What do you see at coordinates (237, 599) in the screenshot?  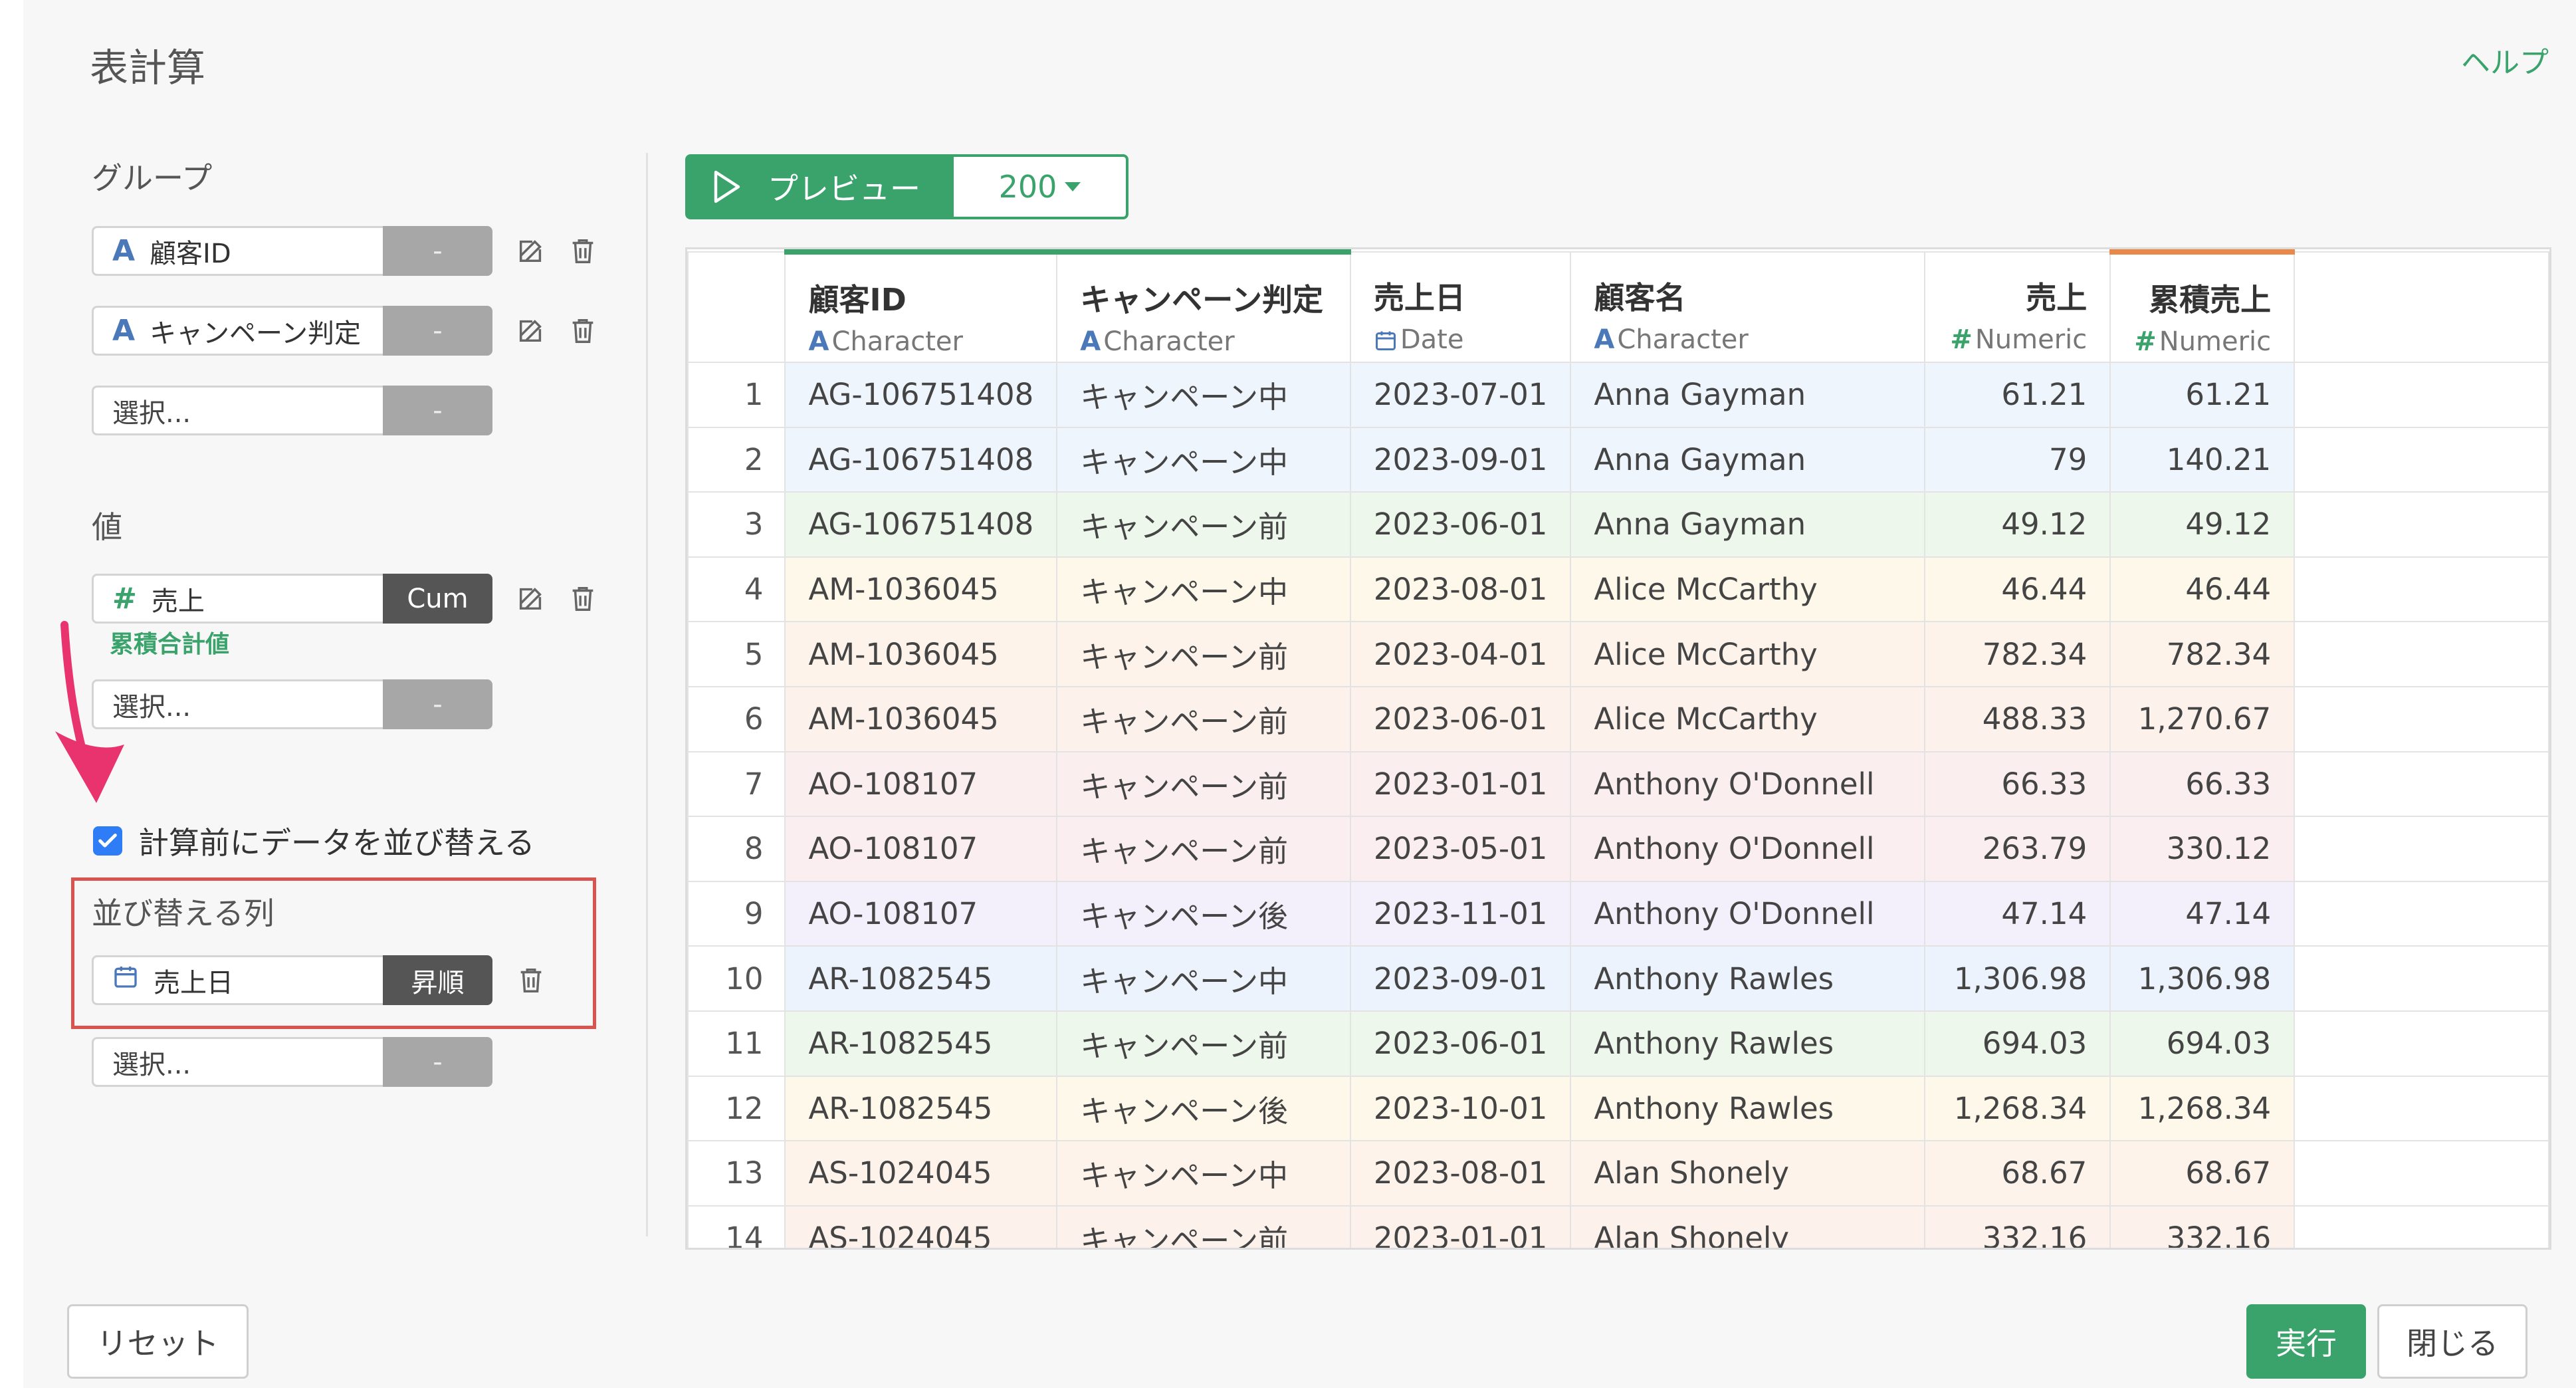 I see `value-field: # 売上` at bounding box center [237, 599].